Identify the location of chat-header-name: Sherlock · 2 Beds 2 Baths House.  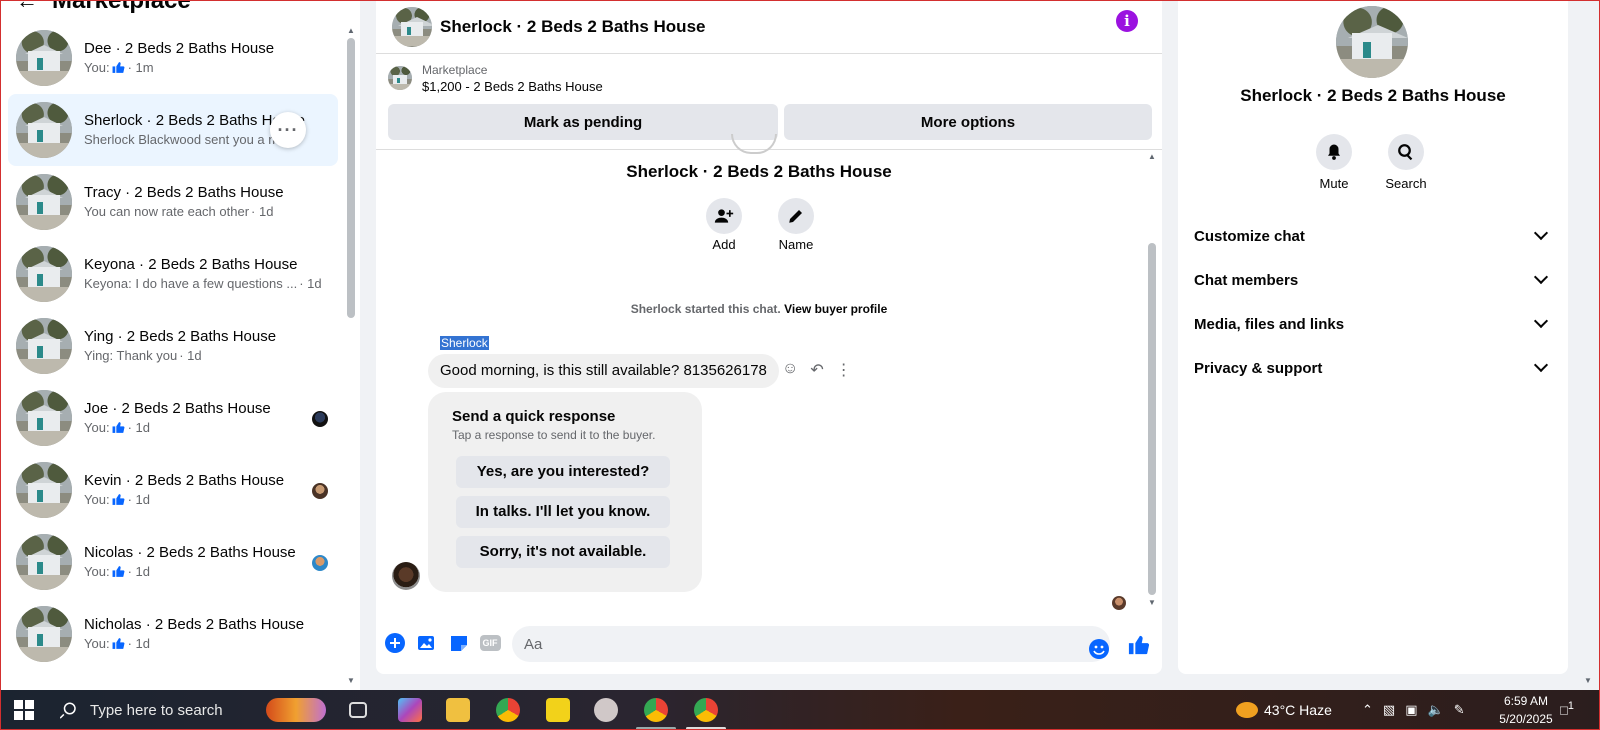
(572, 27).